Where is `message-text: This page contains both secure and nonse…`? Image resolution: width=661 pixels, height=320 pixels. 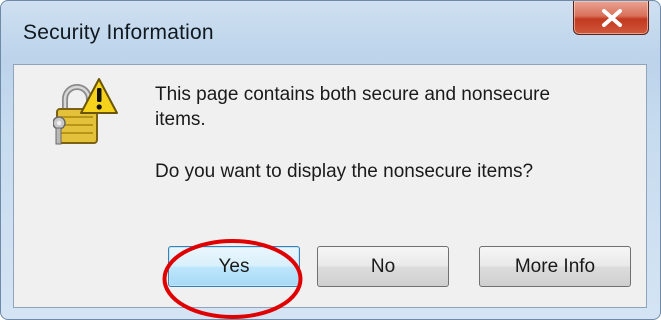
message-text: This page contains both secure and nonse… is located at coordinates (353, 107).